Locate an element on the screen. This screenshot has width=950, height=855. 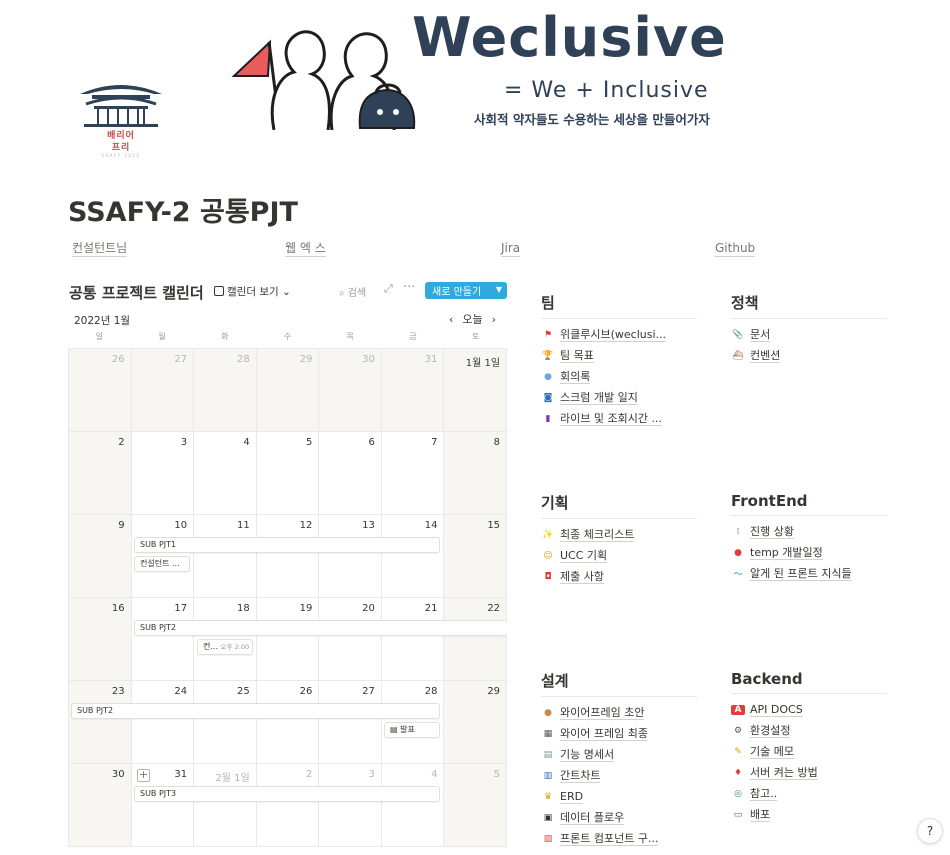
chevron-down-icon: ▼ is located at coordinates (499, 289).